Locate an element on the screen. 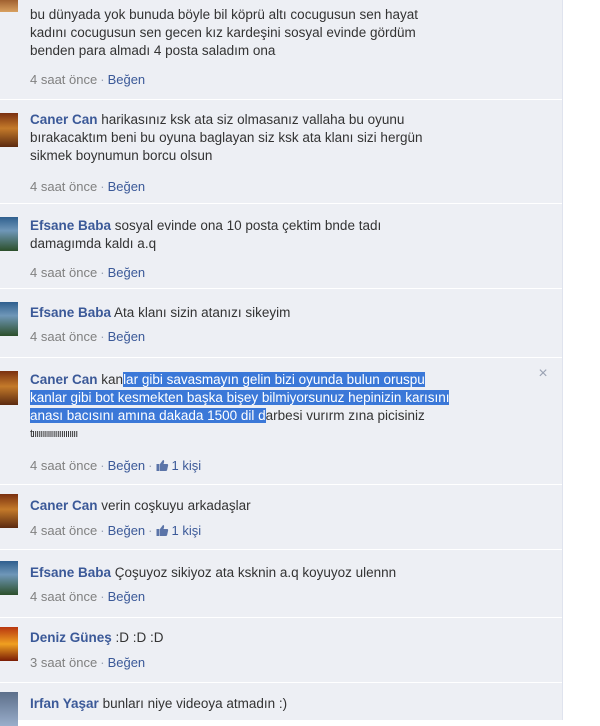 The width and height of the screenshot is (600, 726). comment-author: Deniz Güneş is located at coordinates (71, 637).